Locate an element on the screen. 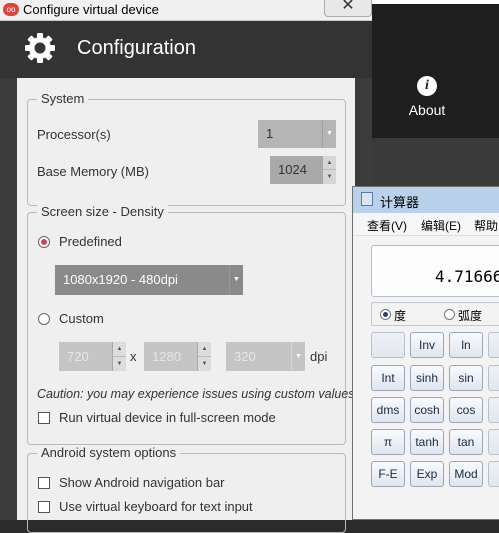 Image resolution: width=499 pixels, height=533 pixels. navbar-label: Show Android navigation bar is located at coordinates (142, 482).